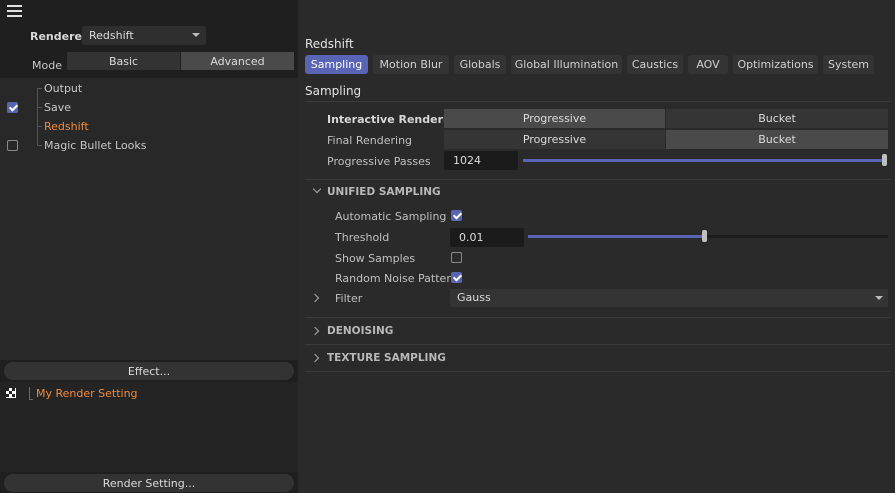  I want to click on random-noise-pattern-checkbox, so click(456, 277).